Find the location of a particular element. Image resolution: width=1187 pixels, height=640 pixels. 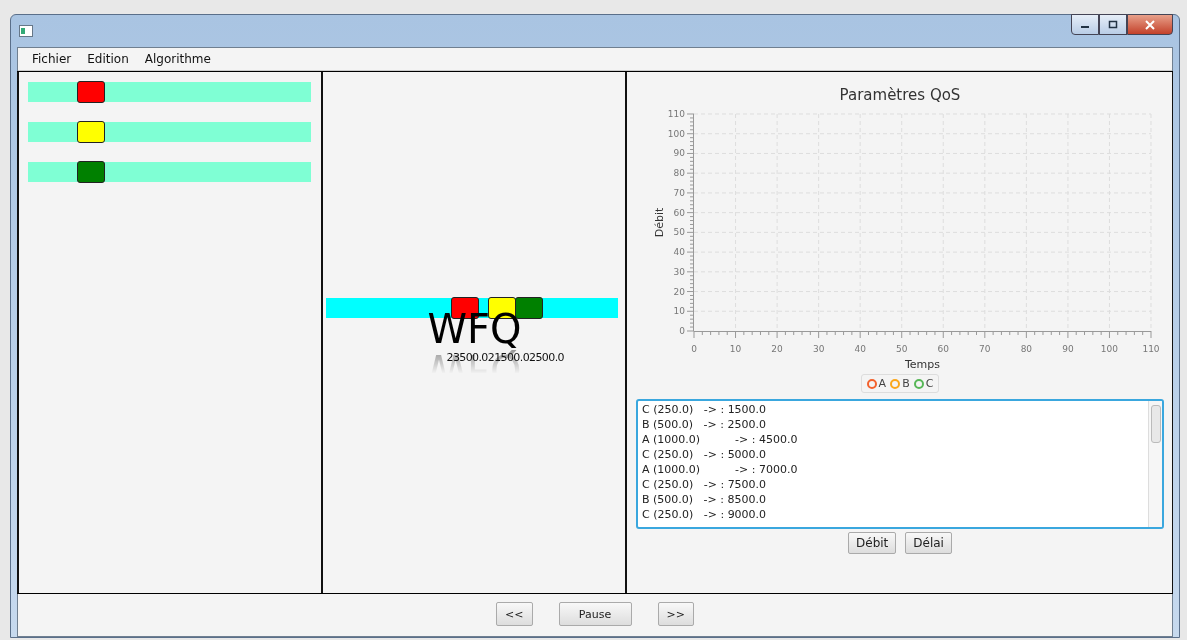

menu-item: Algorithme is located at coordinates (177, 59).